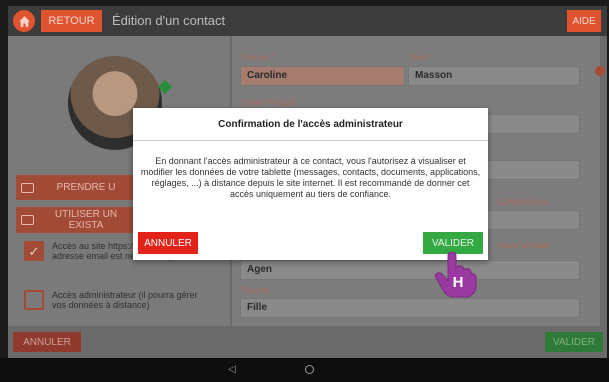  I want to click on first-name-label: Prénom *, so click(259, 57).